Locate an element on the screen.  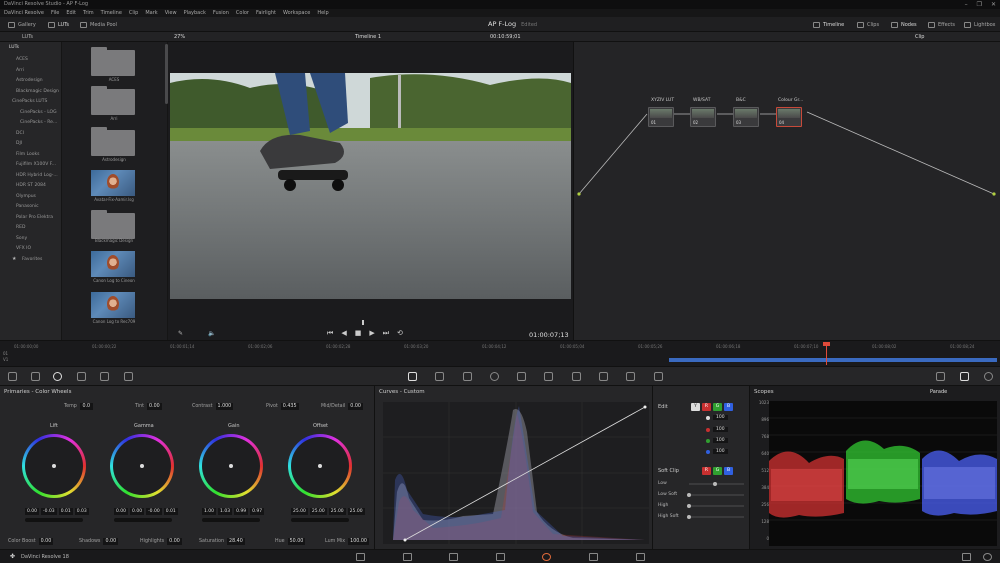
pivot-value: 0.435 is located at coordinates (289, 406).